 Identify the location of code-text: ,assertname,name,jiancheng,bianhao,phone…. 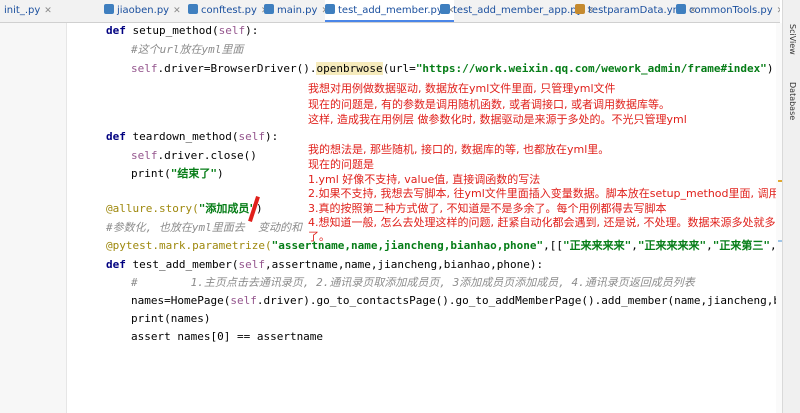
(404, 264).